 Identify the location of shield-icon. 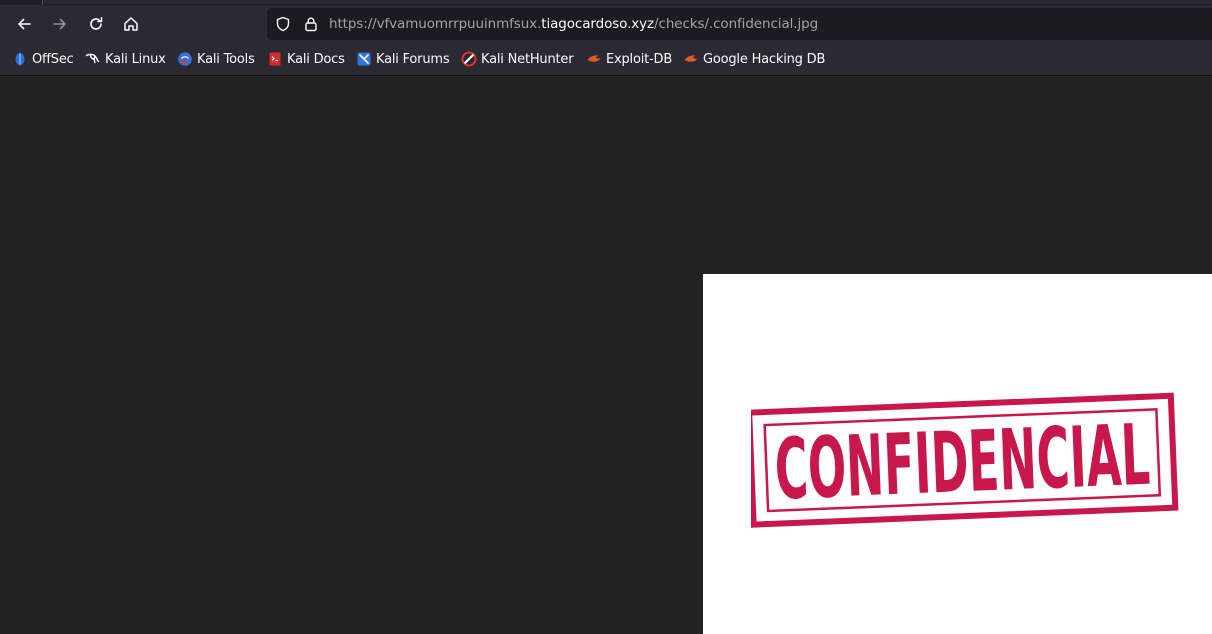
(283, 24).